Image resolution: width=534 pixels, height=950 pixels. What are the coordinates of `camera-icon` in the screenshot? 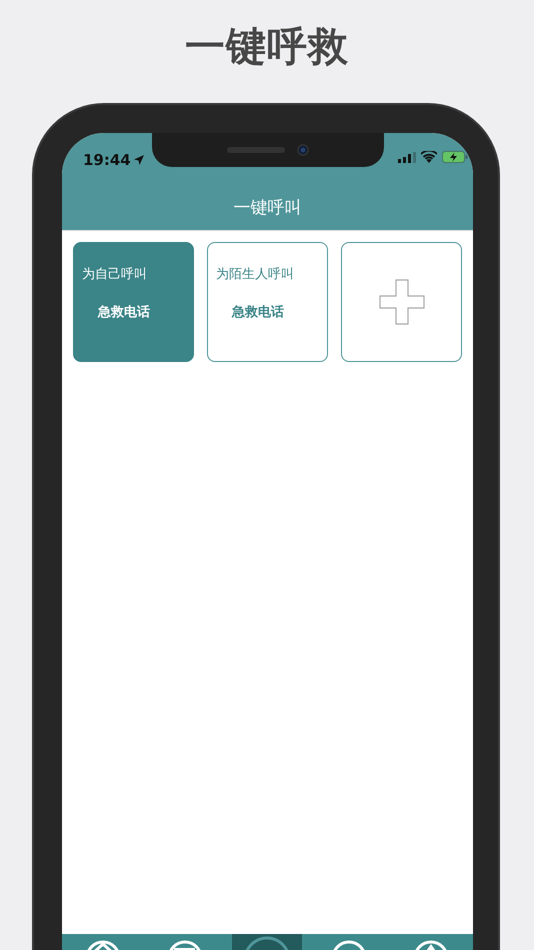 It's located at (303, 150).